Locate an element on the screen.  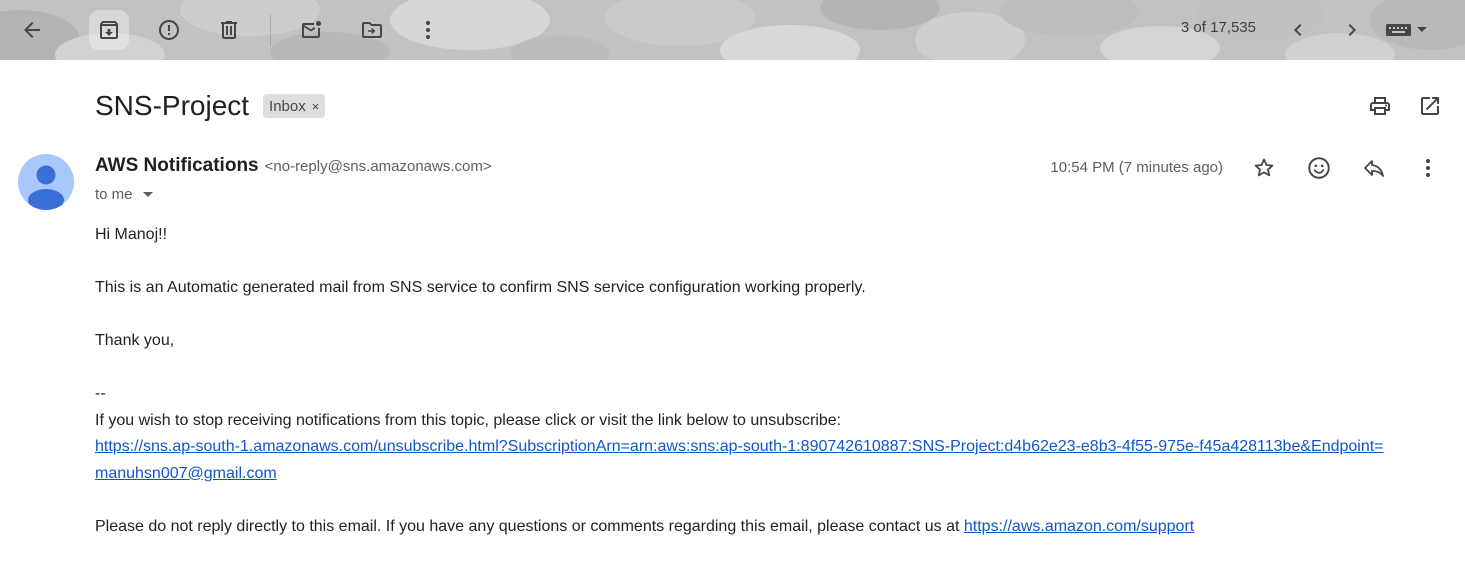
subject-row: SNS-Project Inbox × is located at coordinates (210, 106).